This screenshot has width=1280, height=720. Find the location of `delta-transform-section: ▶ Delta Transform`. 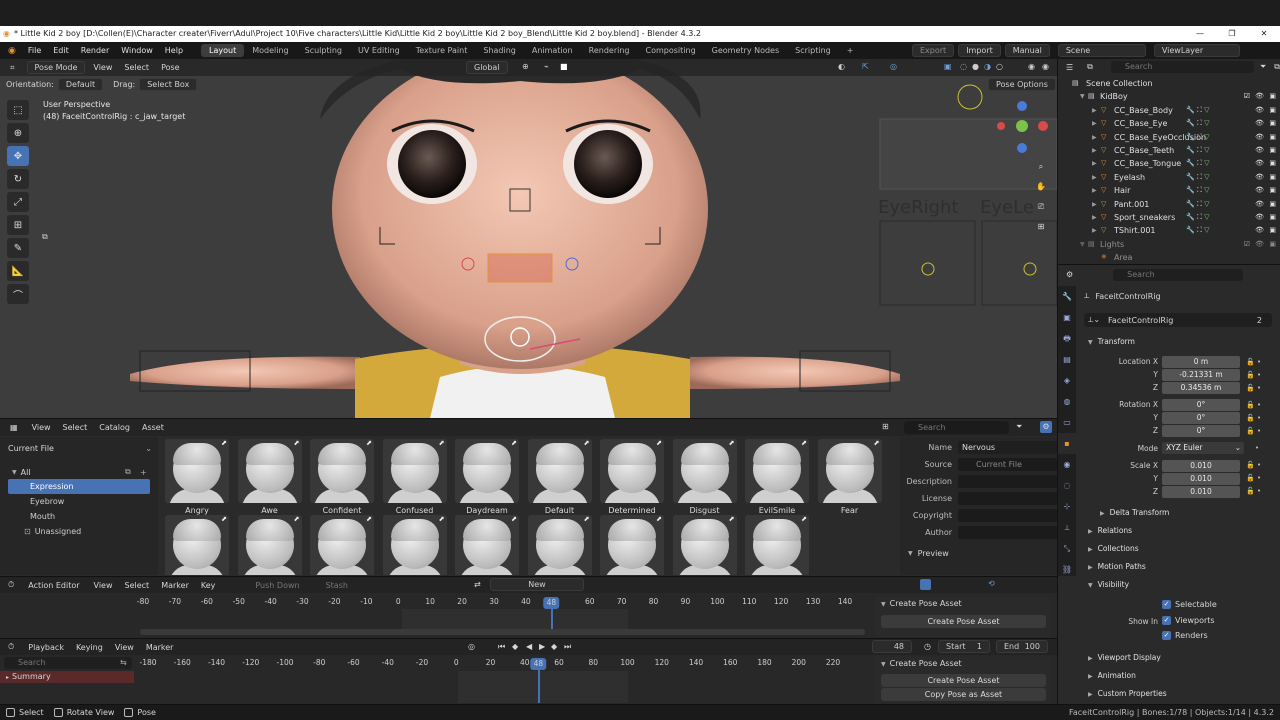

delta-transform-section: ▶ Delta Transform is located at coordinates (1134, 512).